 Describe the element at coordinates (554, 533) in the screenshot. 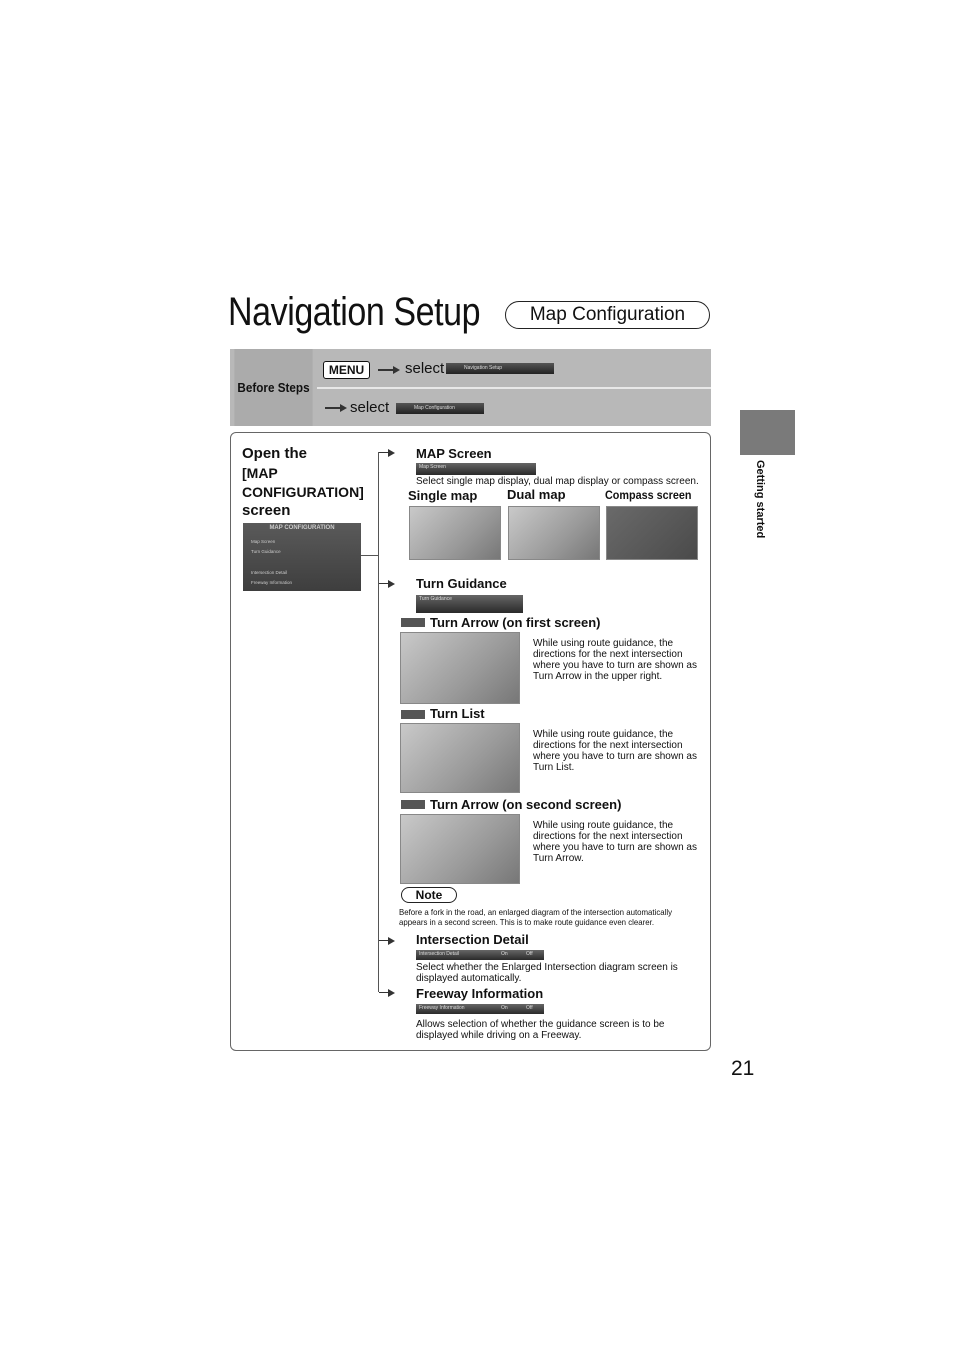

I see `dual-map-screenshot` at that location.